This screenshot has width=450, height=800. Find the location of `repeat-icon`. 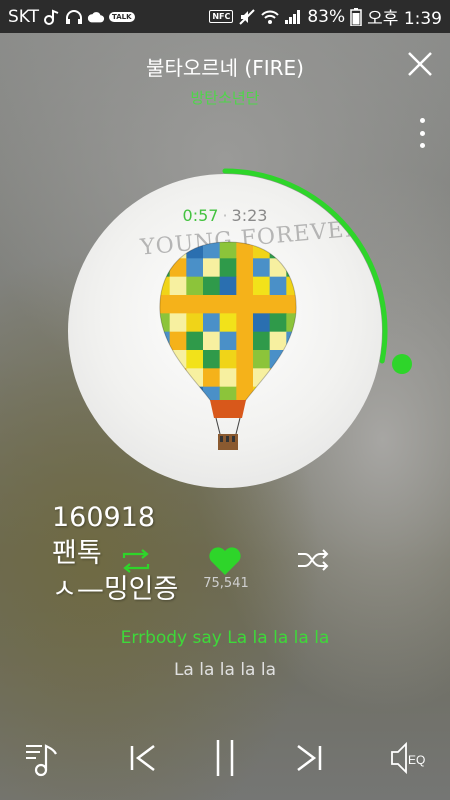

repeat-icon is located at coordinates (136, 561).